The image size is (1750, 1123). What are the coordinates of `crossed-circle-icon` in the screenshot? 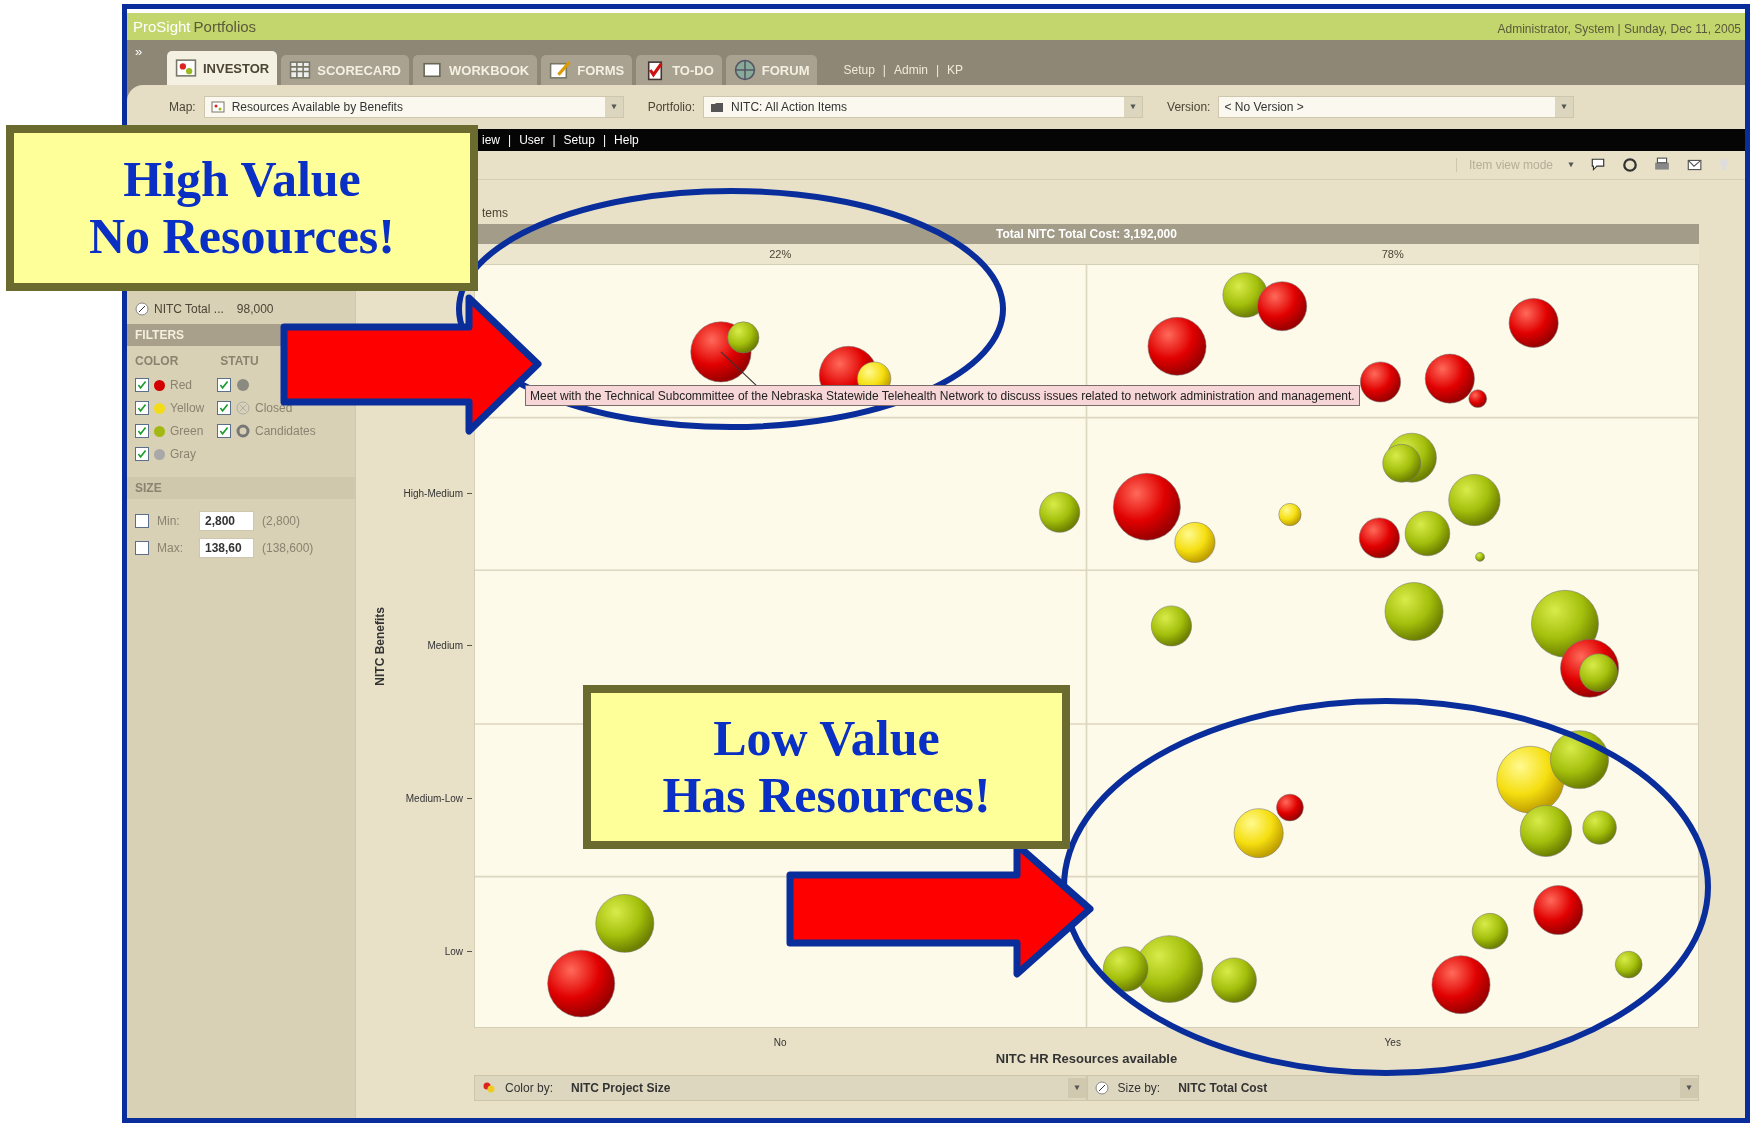 It's located at (243, 408).